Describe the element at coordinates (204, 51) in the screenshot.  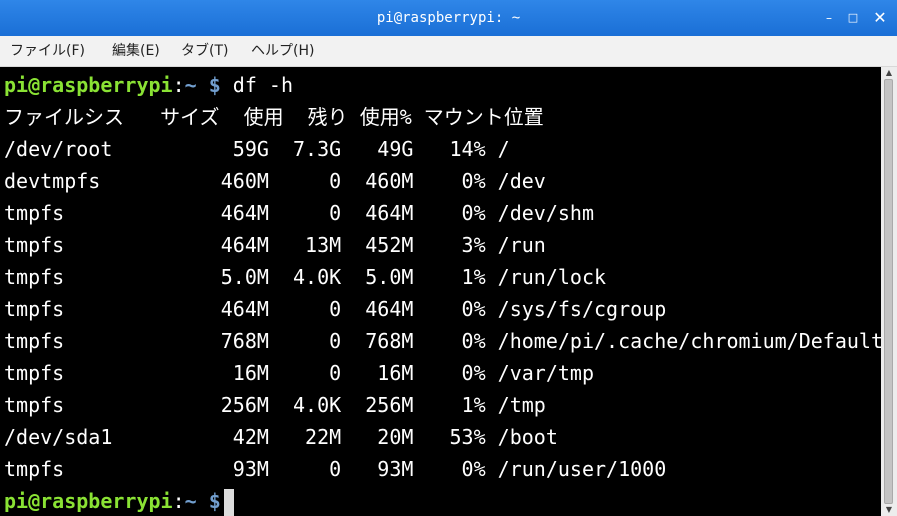
I see `menu-tabs: タブ(T)` at that location.